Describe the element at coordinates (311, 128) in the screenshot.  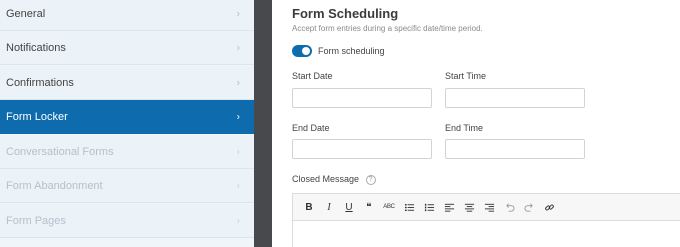
I see `end-date-label: End Date` at that location.